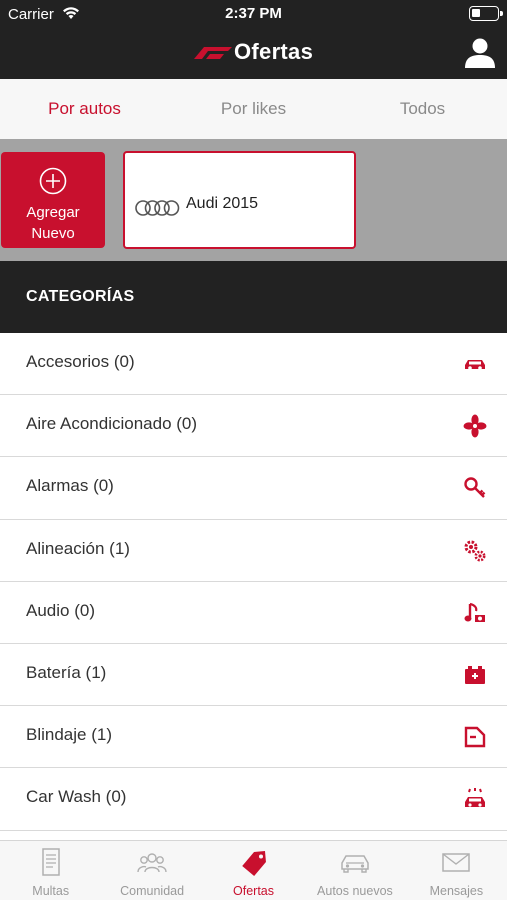 The height and width of the screenshot is (900, 507). What do you see at coordinates (152, 891) in the screenshot?
I see `nav-label: Comunidad` at bounding box center [152, 891].